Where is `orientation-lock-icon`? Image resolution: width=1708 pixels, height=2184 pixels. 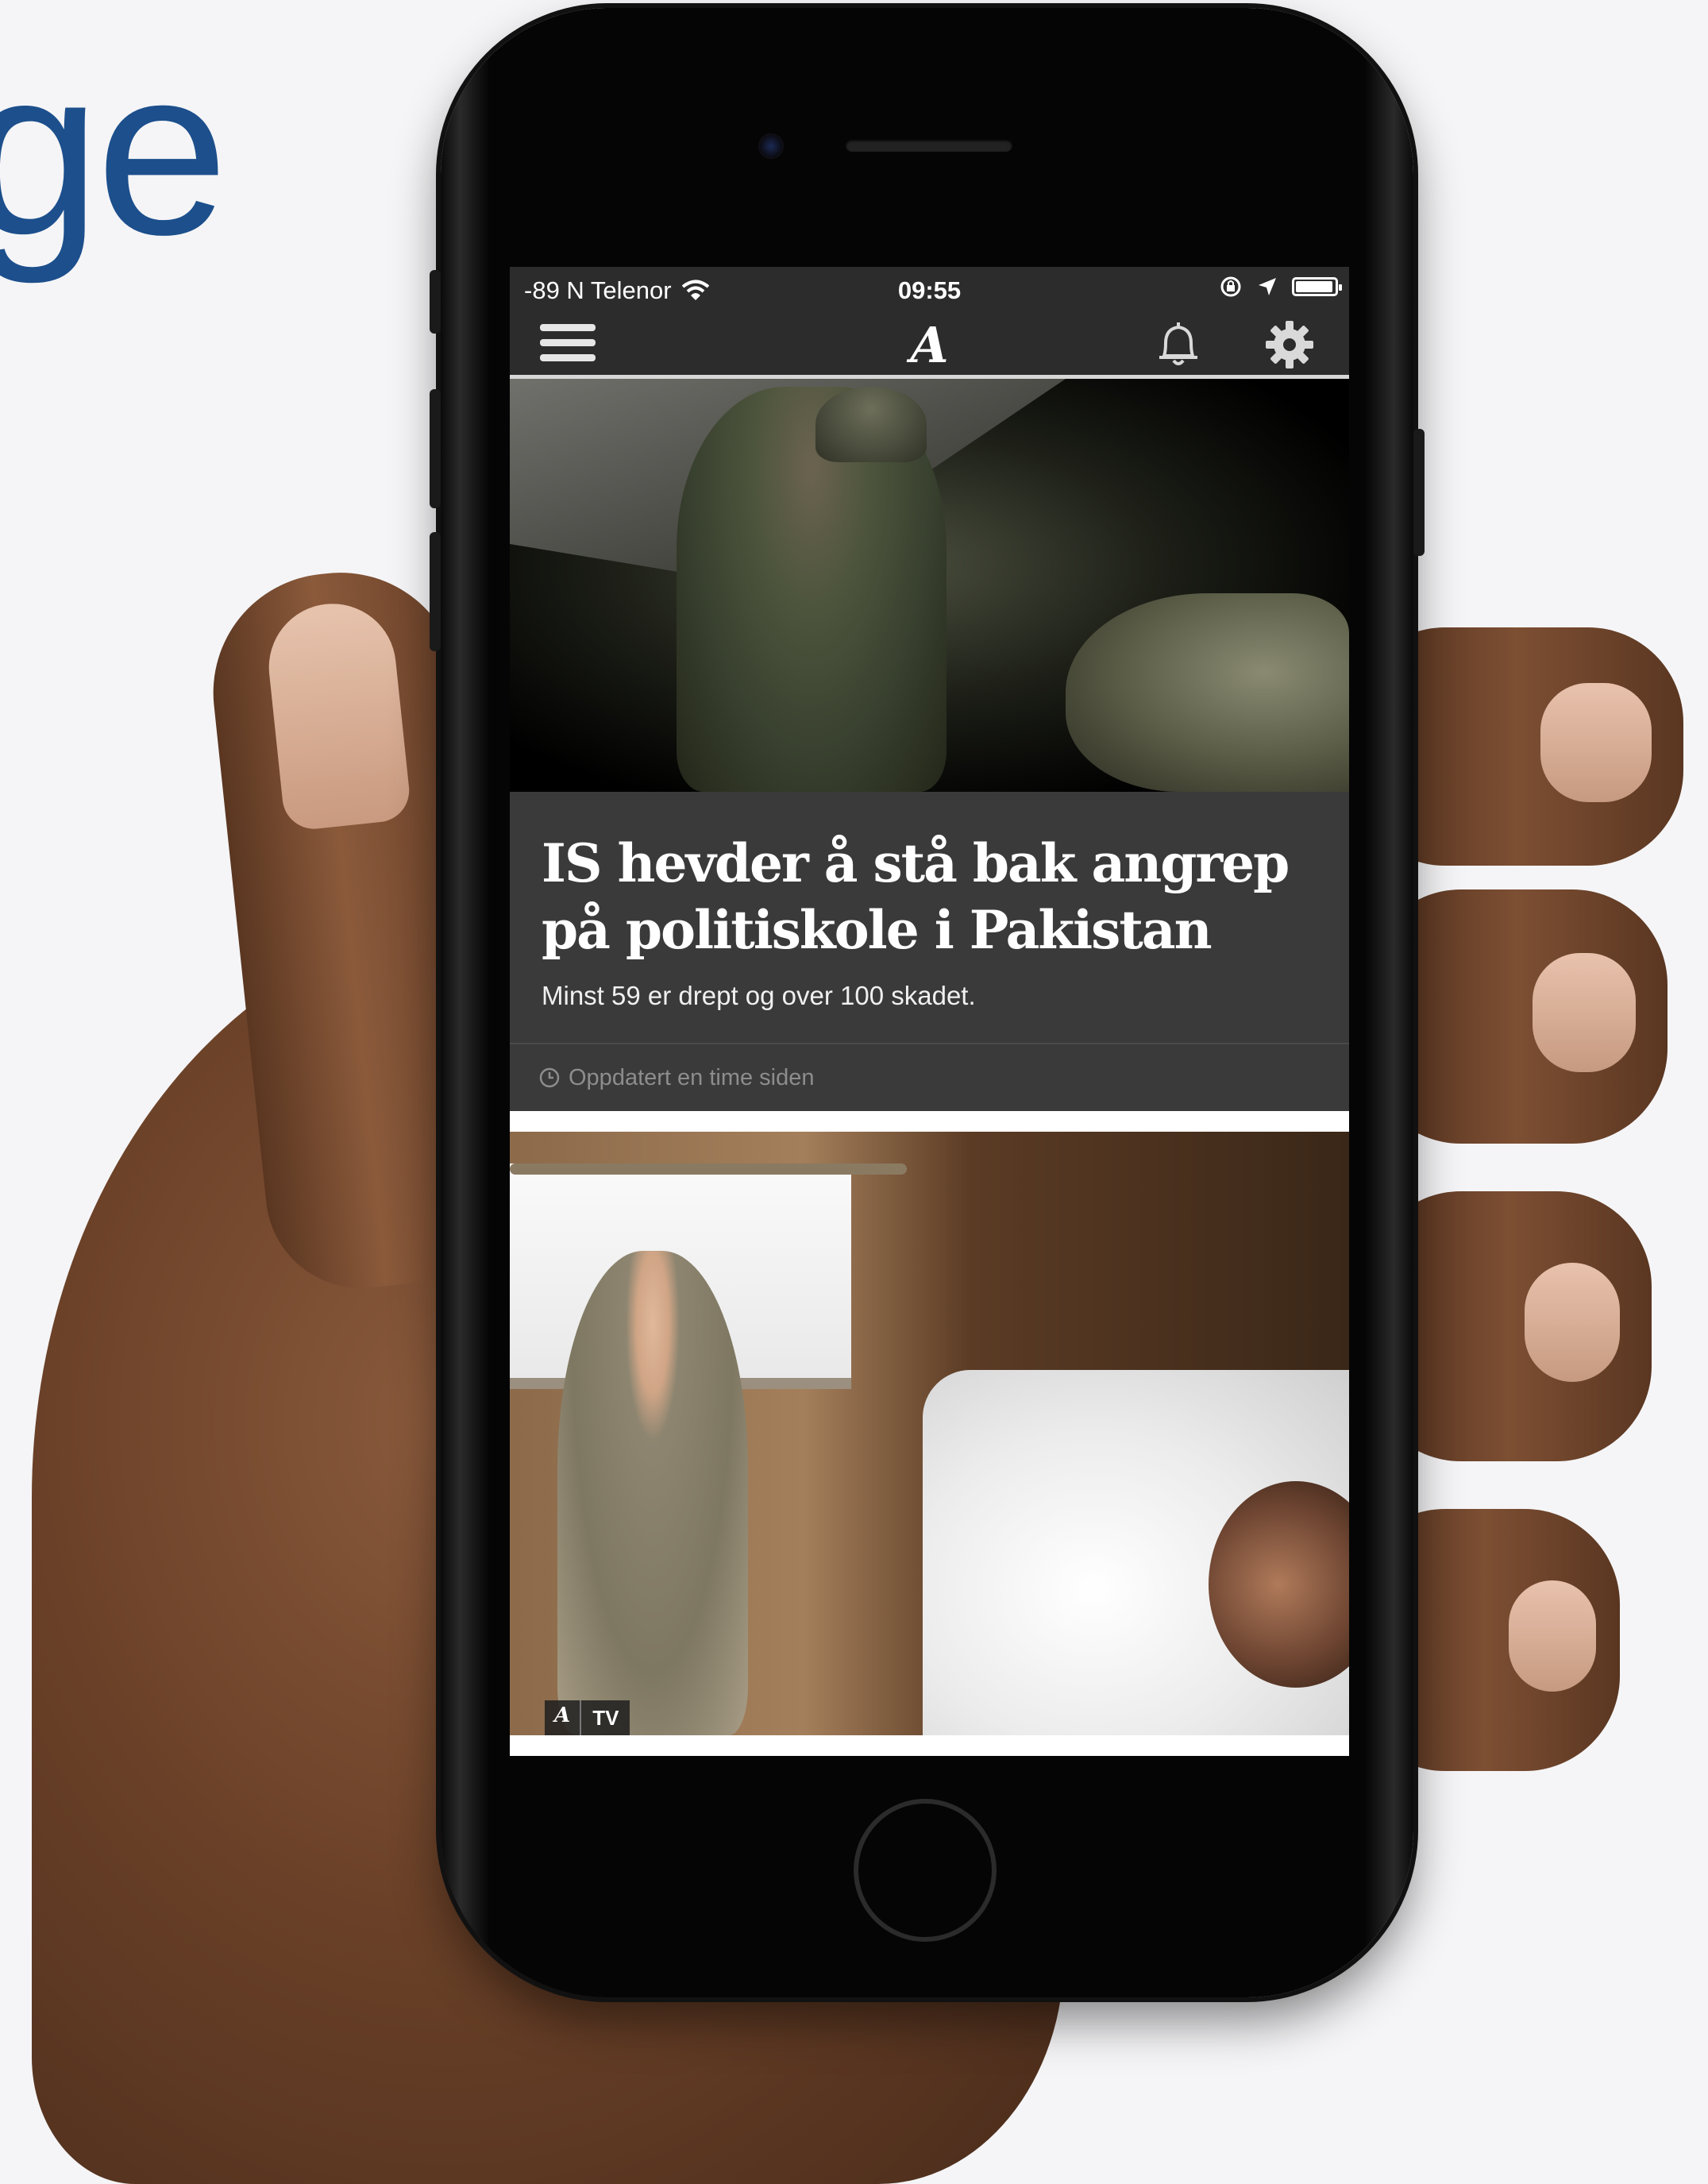
orientation-lock-icon is located at coordinates (1231, 286).